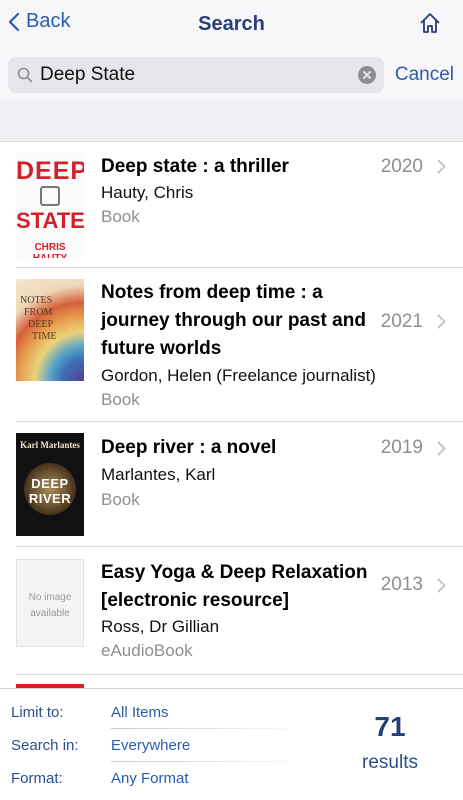 This screenshot has height=800, width=463. Describe the element at coordinates (45, 745) in the screenshot. I see `search-in-label: Search in:` at that location.